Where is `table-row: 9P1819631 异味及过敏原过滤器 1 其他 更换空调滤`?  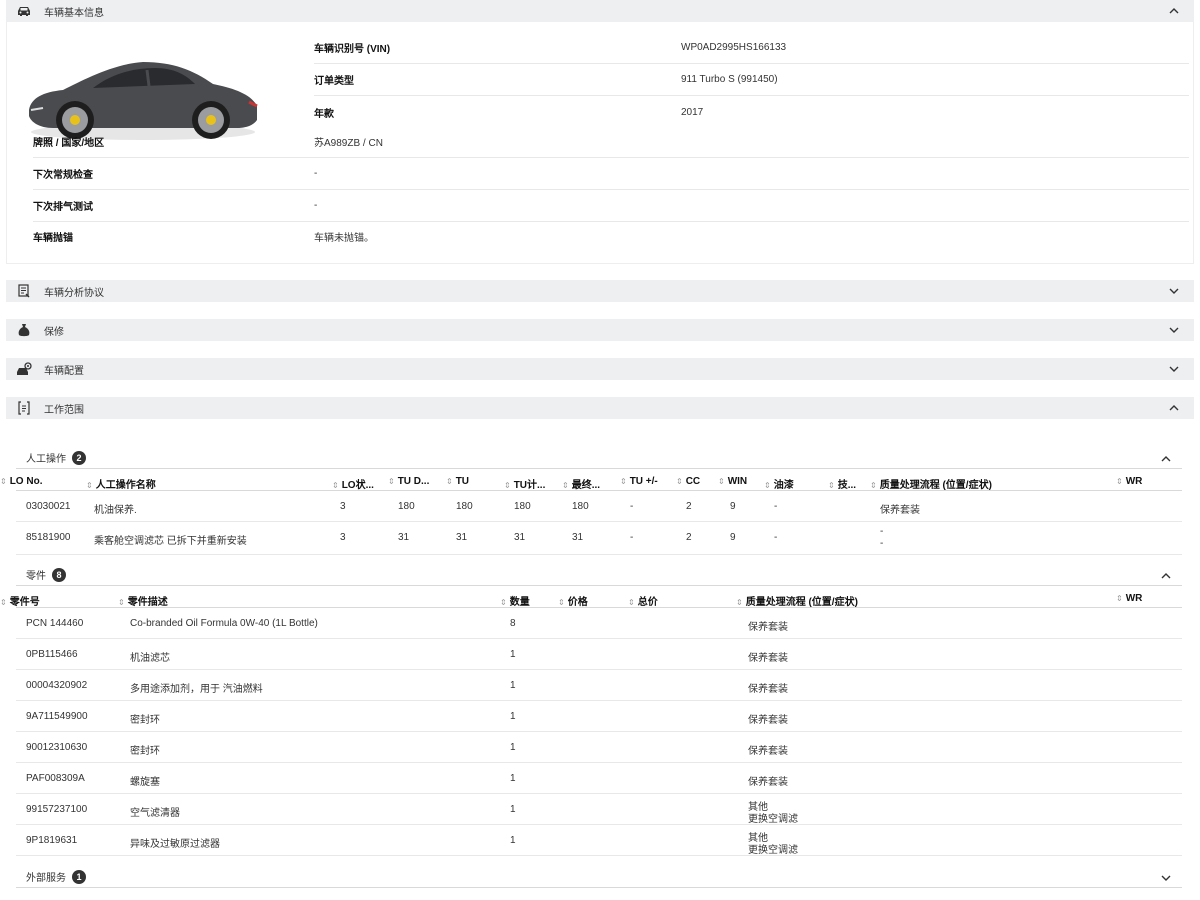
table-row: 9P1819631 异味及过敏原过滤器 1 其他 更换空调滤 is located at coordinates (599, 840).